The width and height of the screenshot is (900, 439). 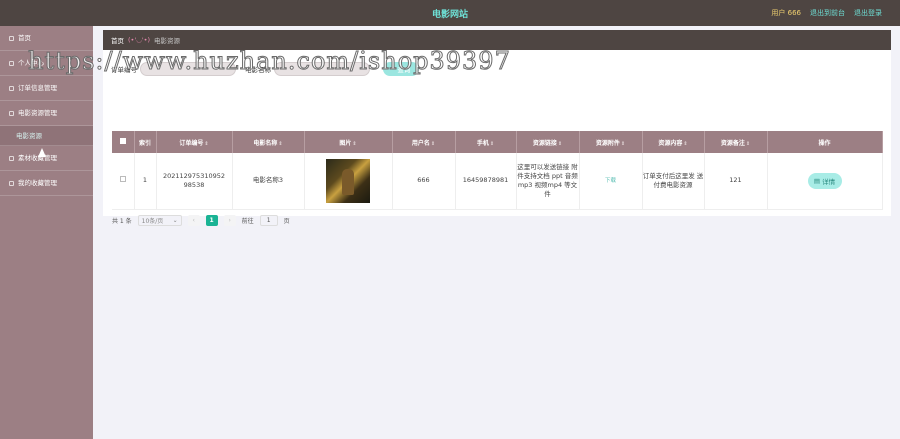 I want to click on sidebar-item-label: 首页, so click(x=24, y=37).